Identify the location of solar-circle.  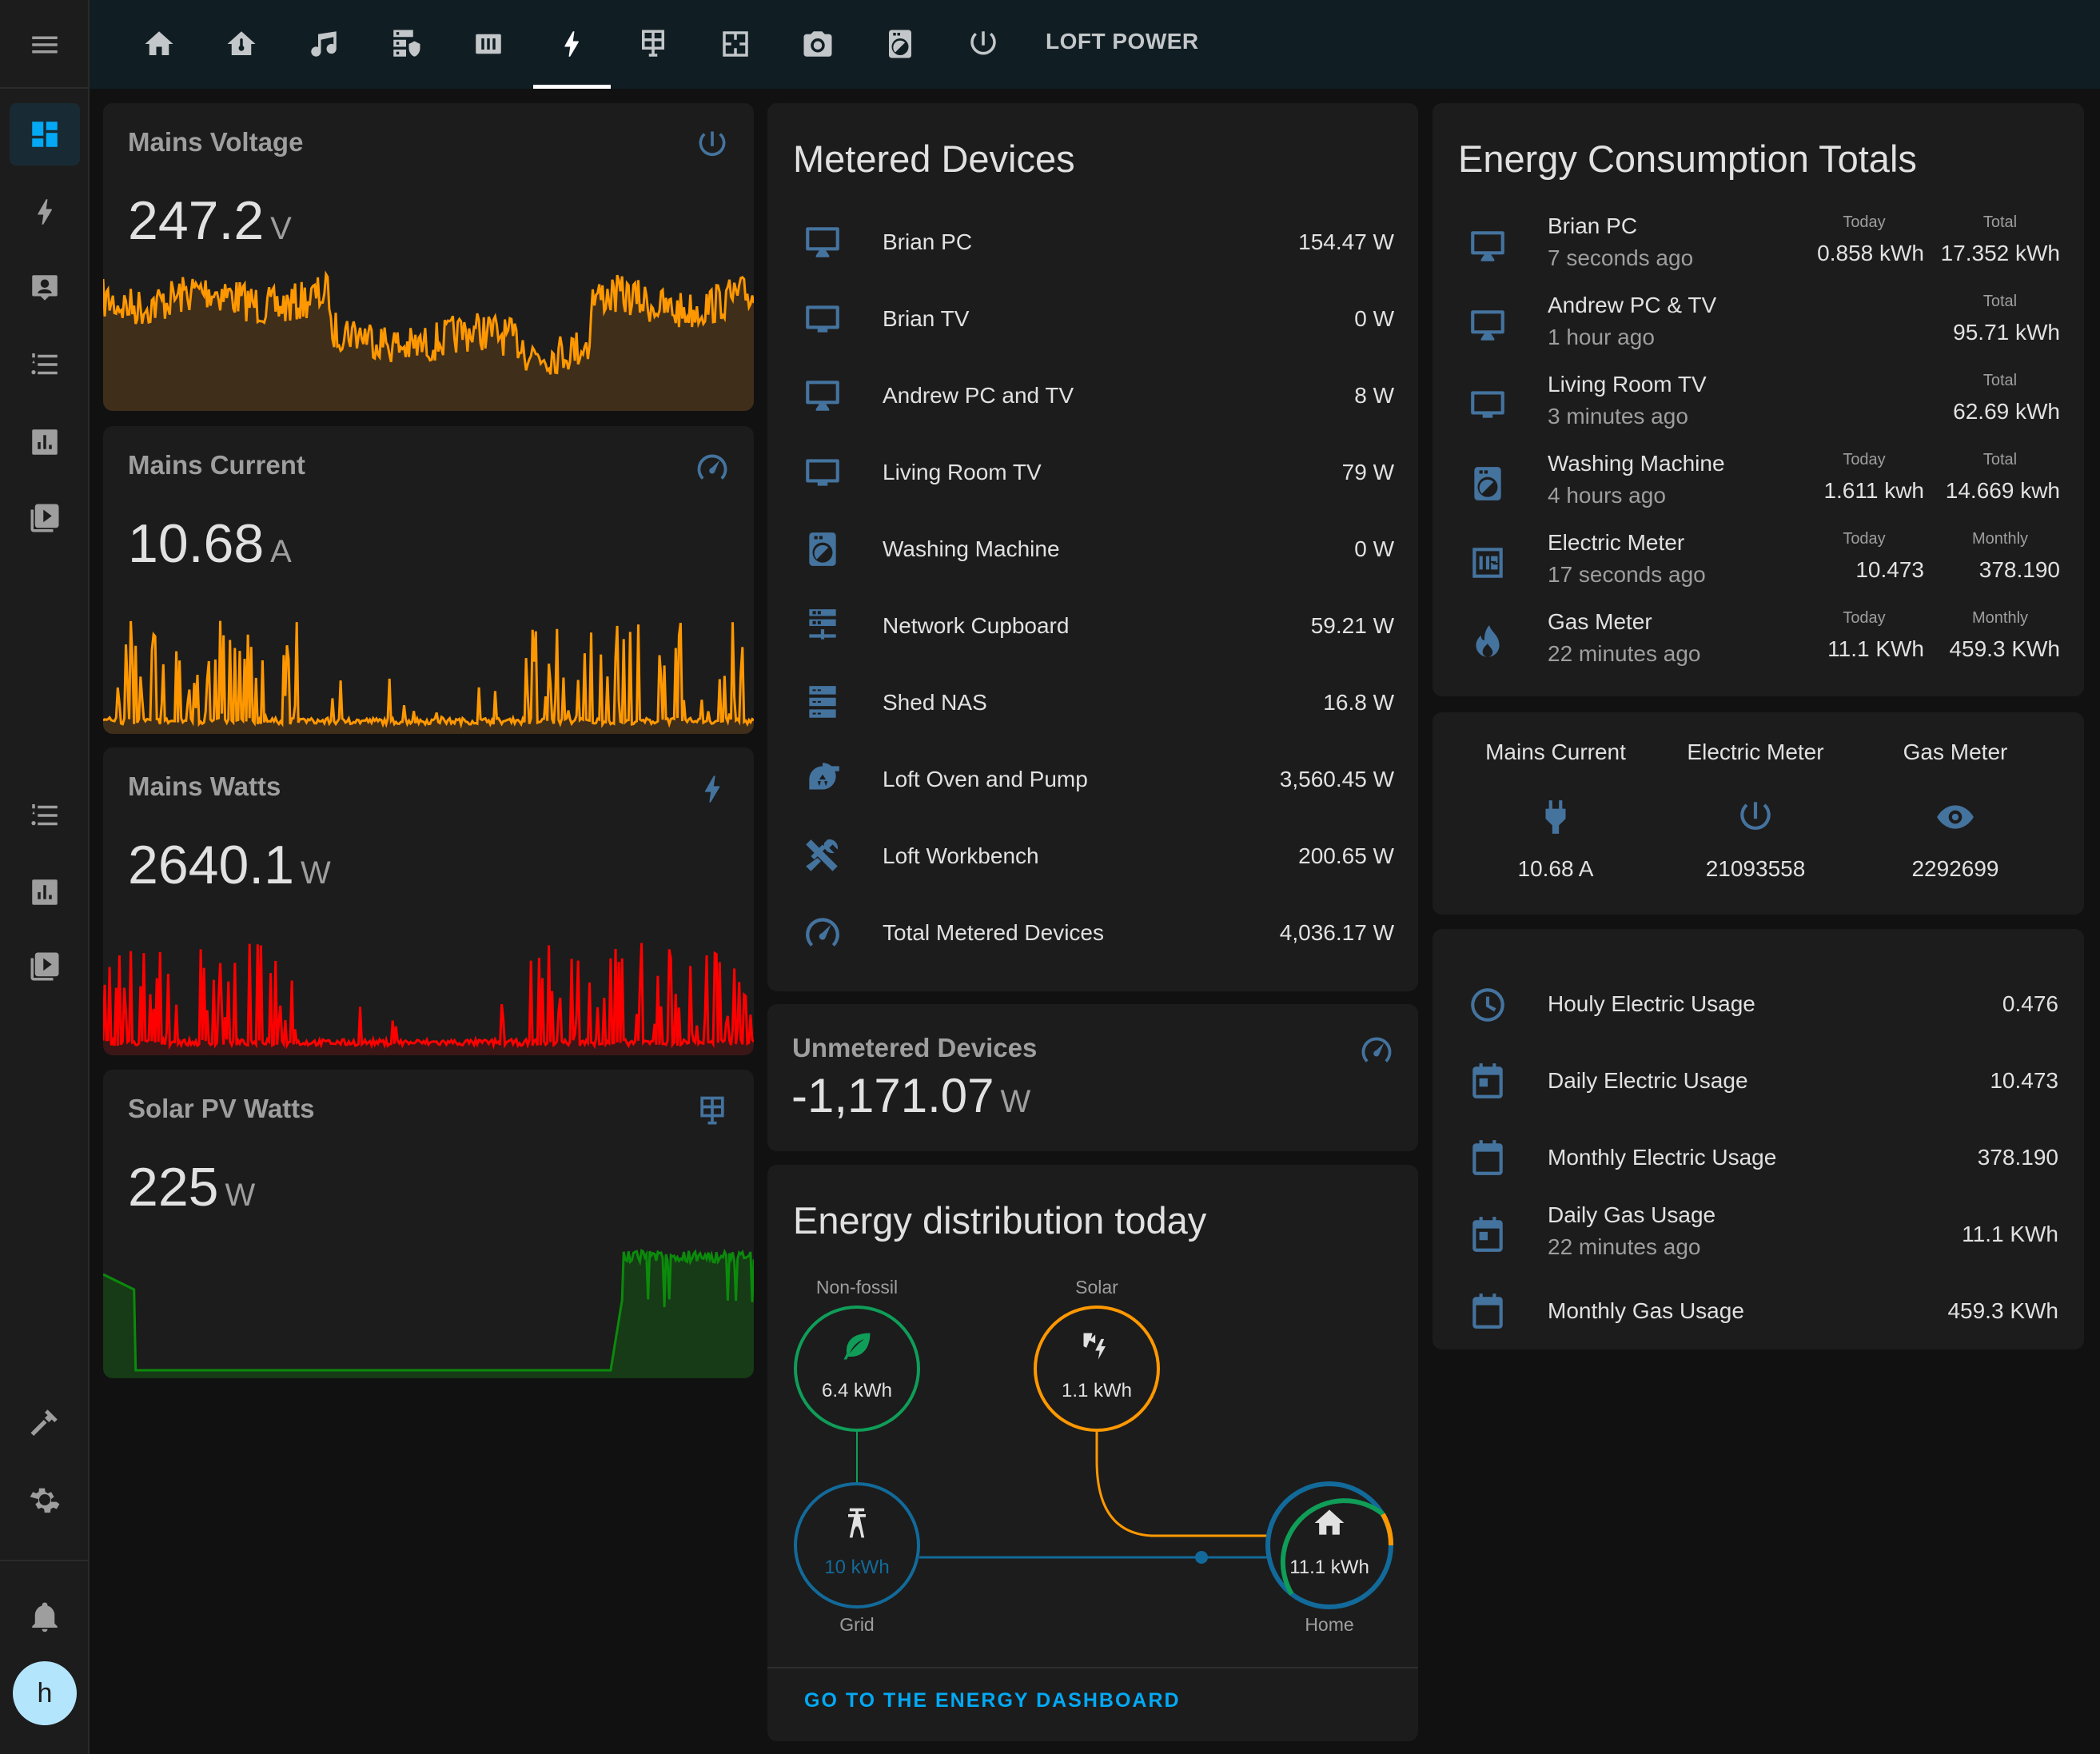
(1097, 1369).